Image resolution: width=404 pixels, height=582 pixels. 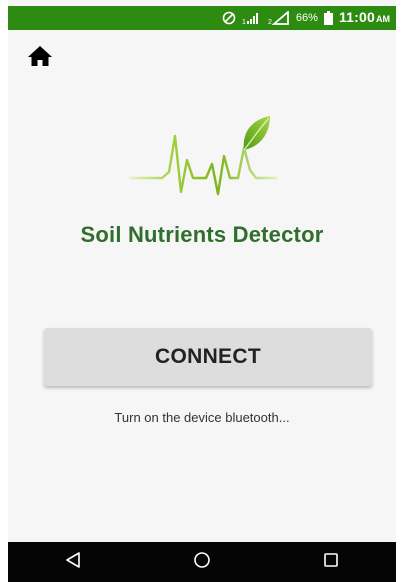 What do you see at coordinates (252, 18) in the screenshot?
I see `signal-sim1-icon: 1` at bounding box center [252, 18].